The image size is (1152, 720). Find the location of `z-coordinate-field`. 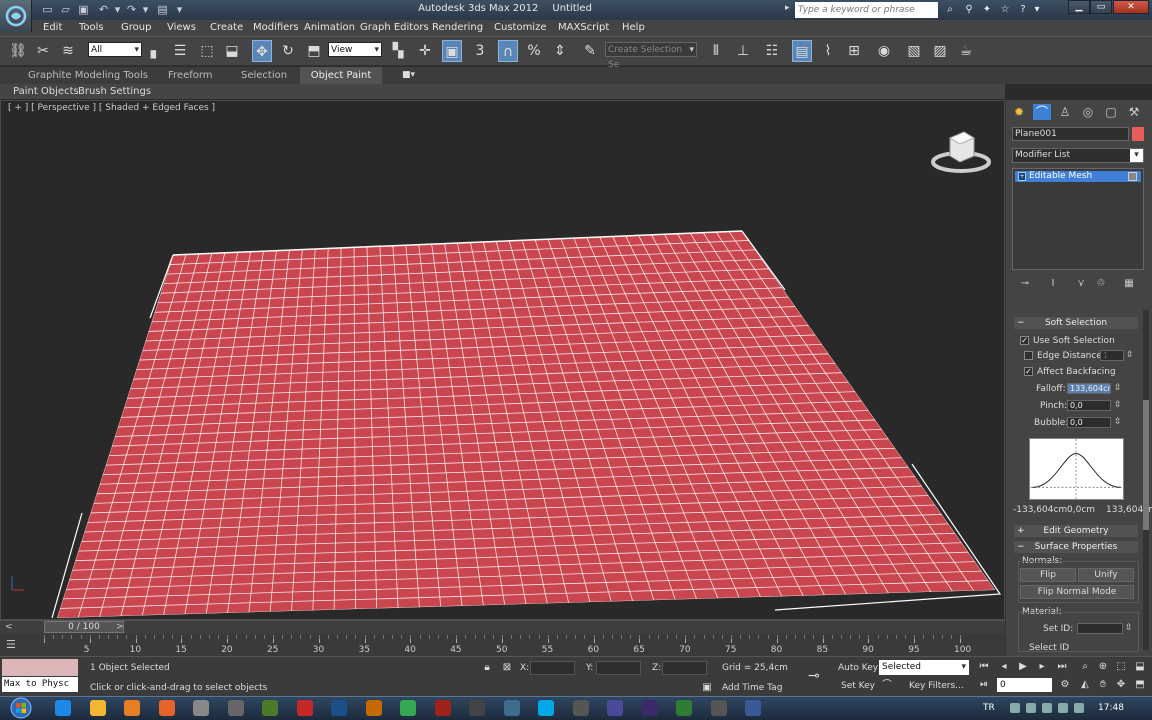

z-coordinate-field is located at coordinates (684, 668).